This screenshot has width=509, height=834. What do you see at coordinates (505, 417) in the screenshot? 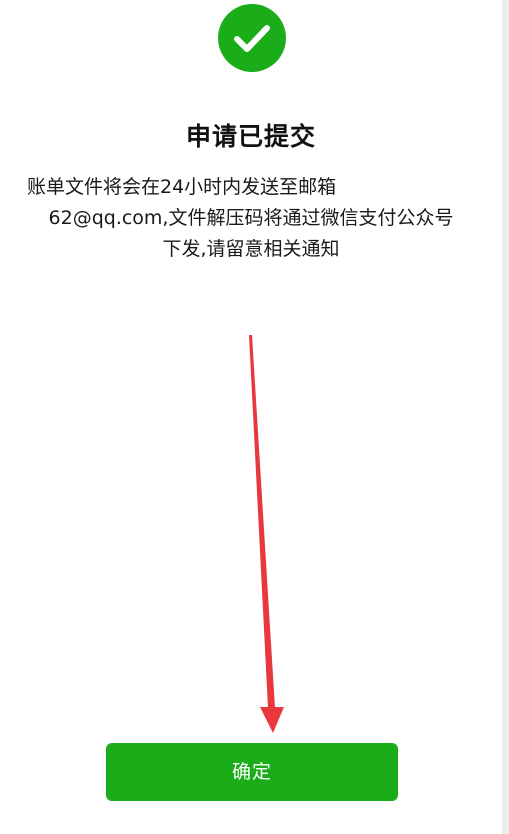
I see `screen-edge-divider` at bounding box center [505, 417].